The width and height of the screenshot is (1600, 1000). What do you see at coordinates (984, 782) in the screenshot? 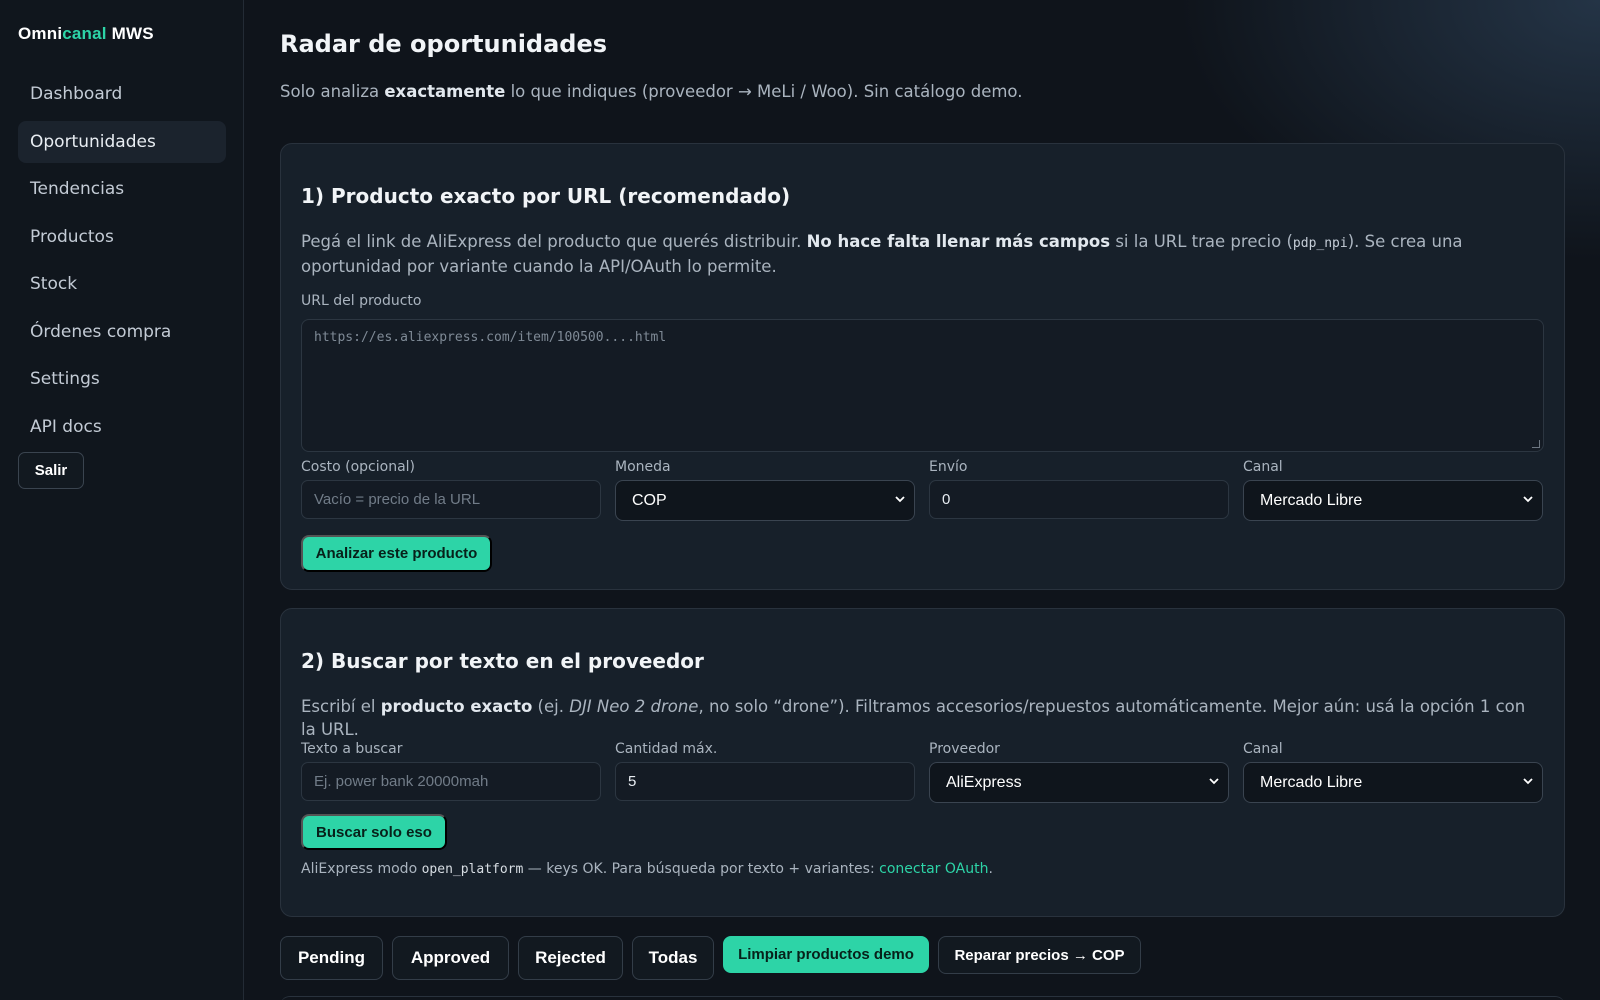
I see `provider-value: AliExpress` at bounding box center [984, 782].